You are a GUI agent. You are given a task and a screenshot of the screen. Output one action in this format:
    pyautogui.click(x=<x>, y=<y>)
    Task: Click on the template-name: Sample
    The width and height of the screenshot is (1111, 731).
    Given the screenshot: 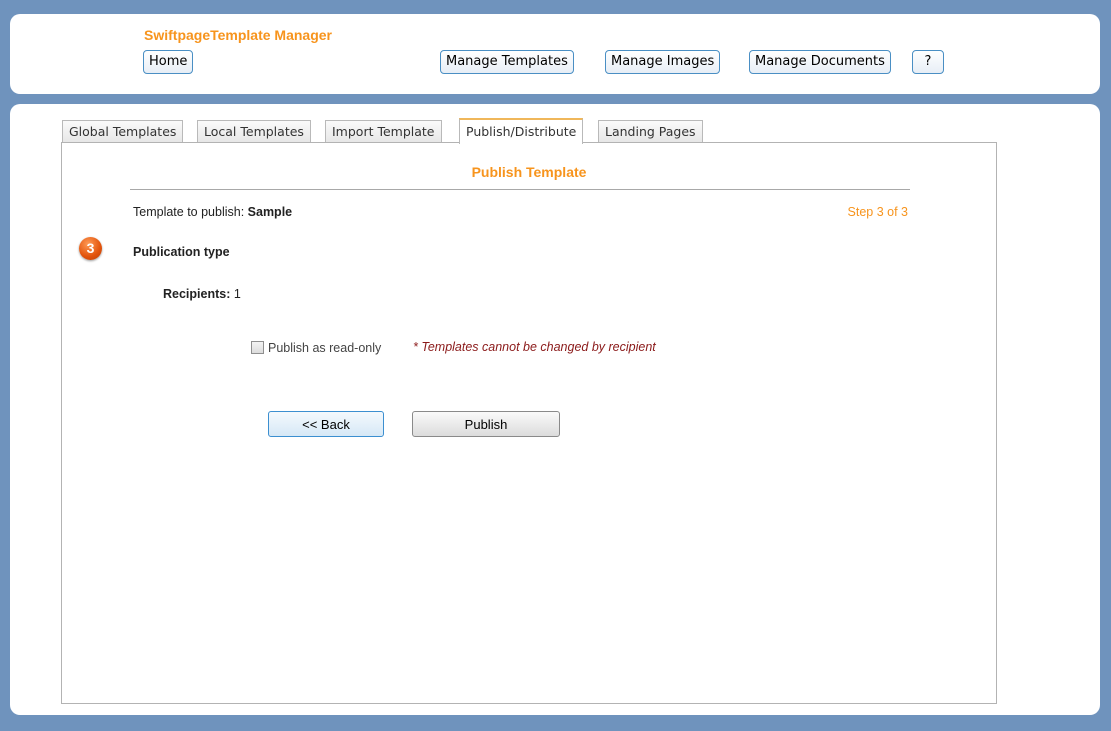 What is the action you would take?
    pyautogui.click(x=270, y=212)
    